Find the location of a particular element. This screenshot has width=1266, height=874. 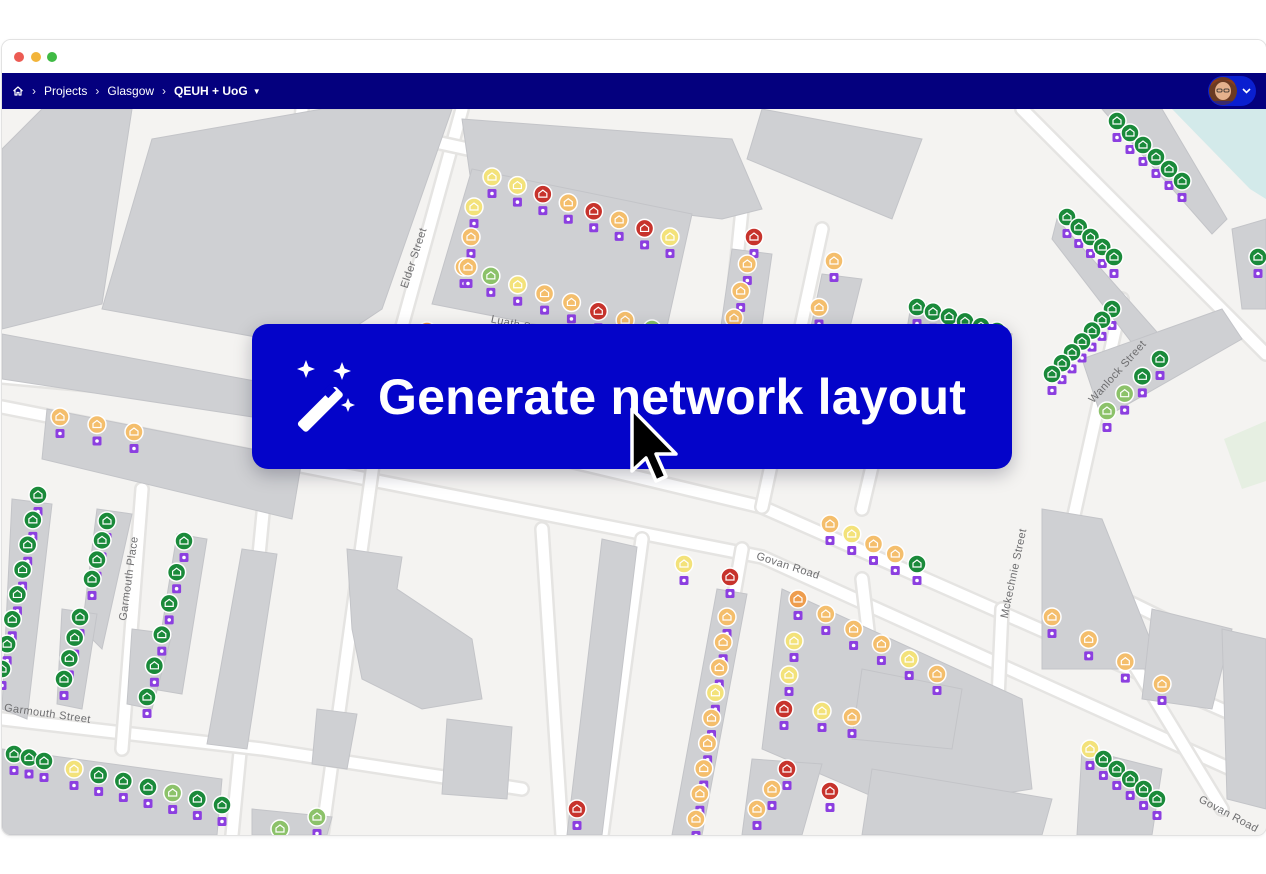

top-navbar: › Projects › Glasgow › QEUH + UoG ▼ is located at coordinates (634, 91).